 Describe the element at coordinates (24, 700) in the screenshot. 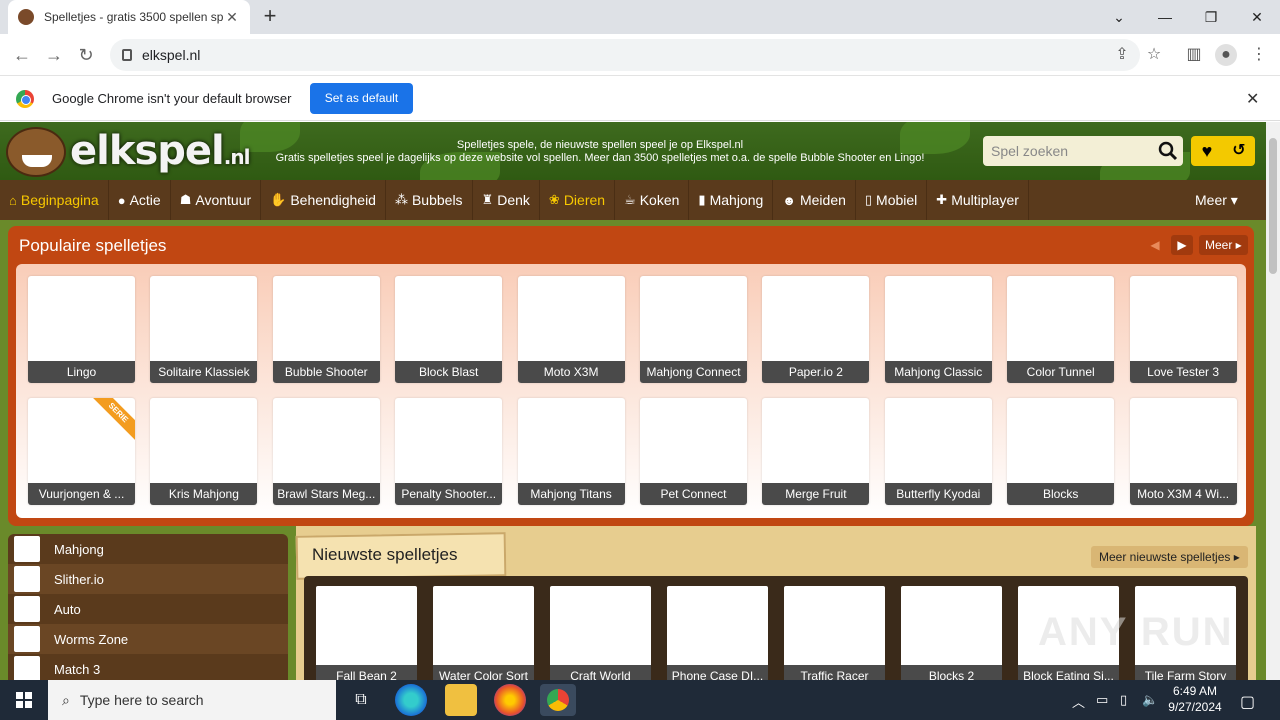

I see `windows-start-icon` at that location.